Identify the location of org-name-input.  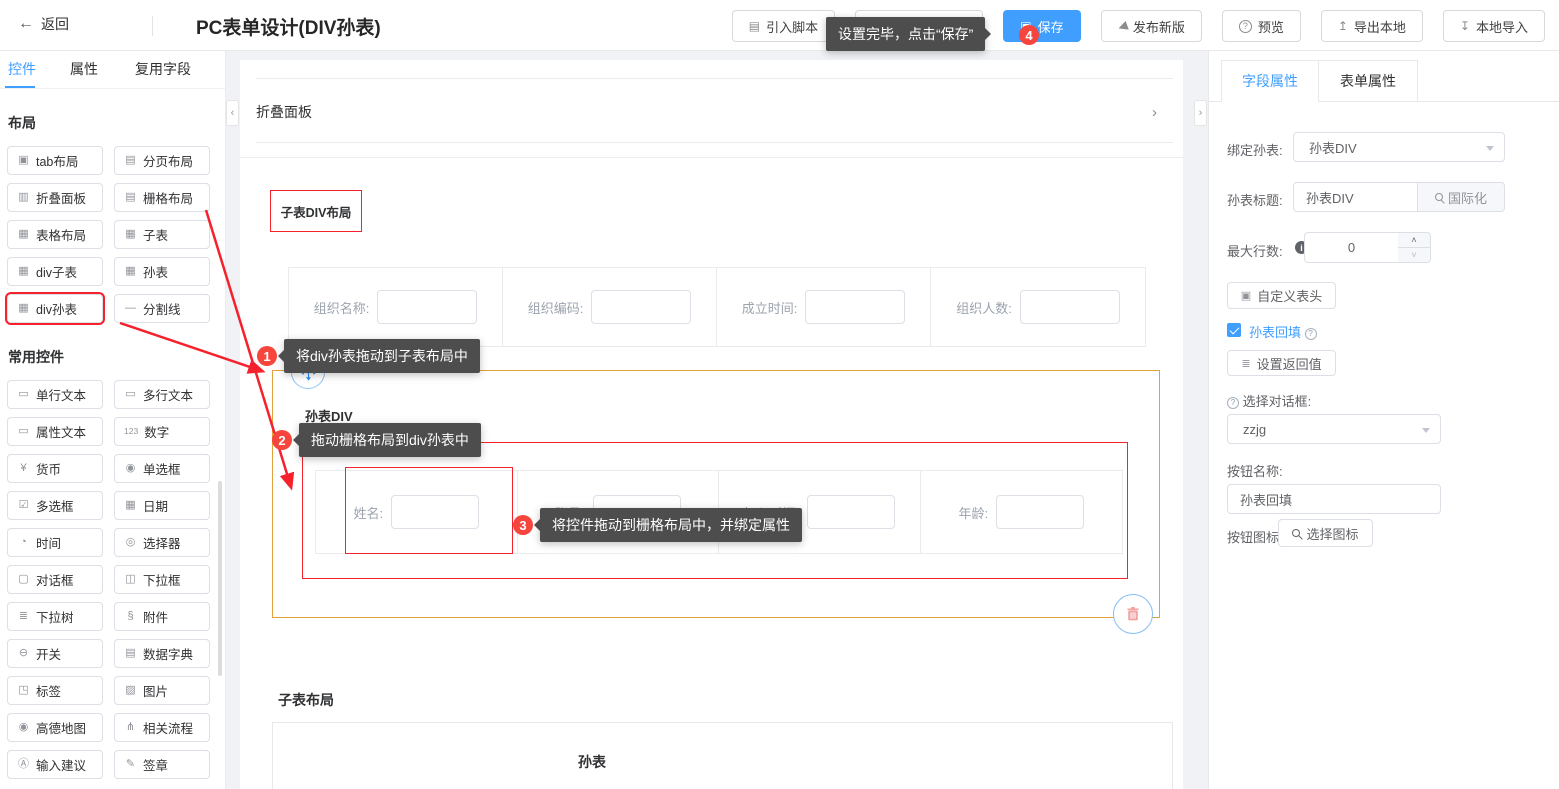
(427, 307).